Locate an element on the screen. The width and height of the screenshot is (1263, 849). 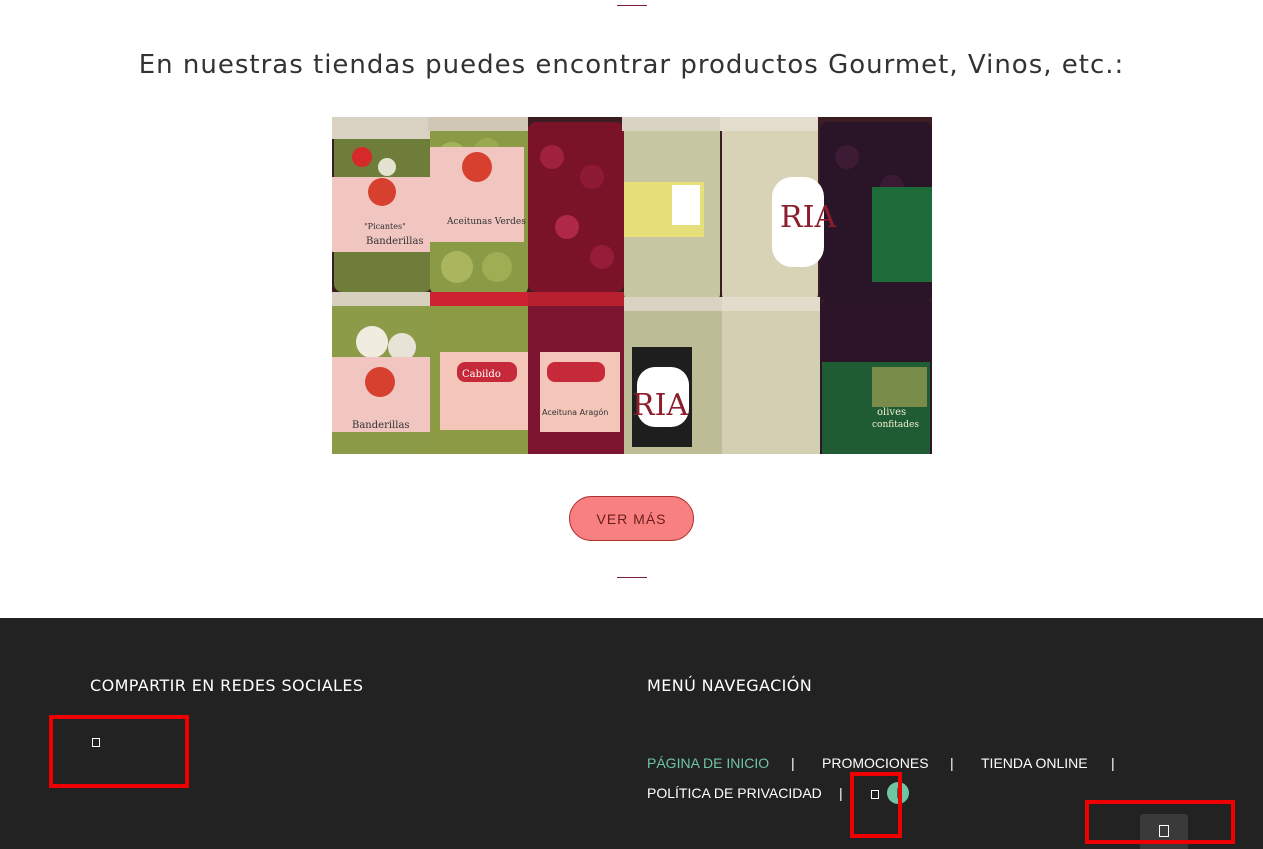
share-heading: COMPARTIR EN REDES SOCIALES is located at coordinates (227, 685).